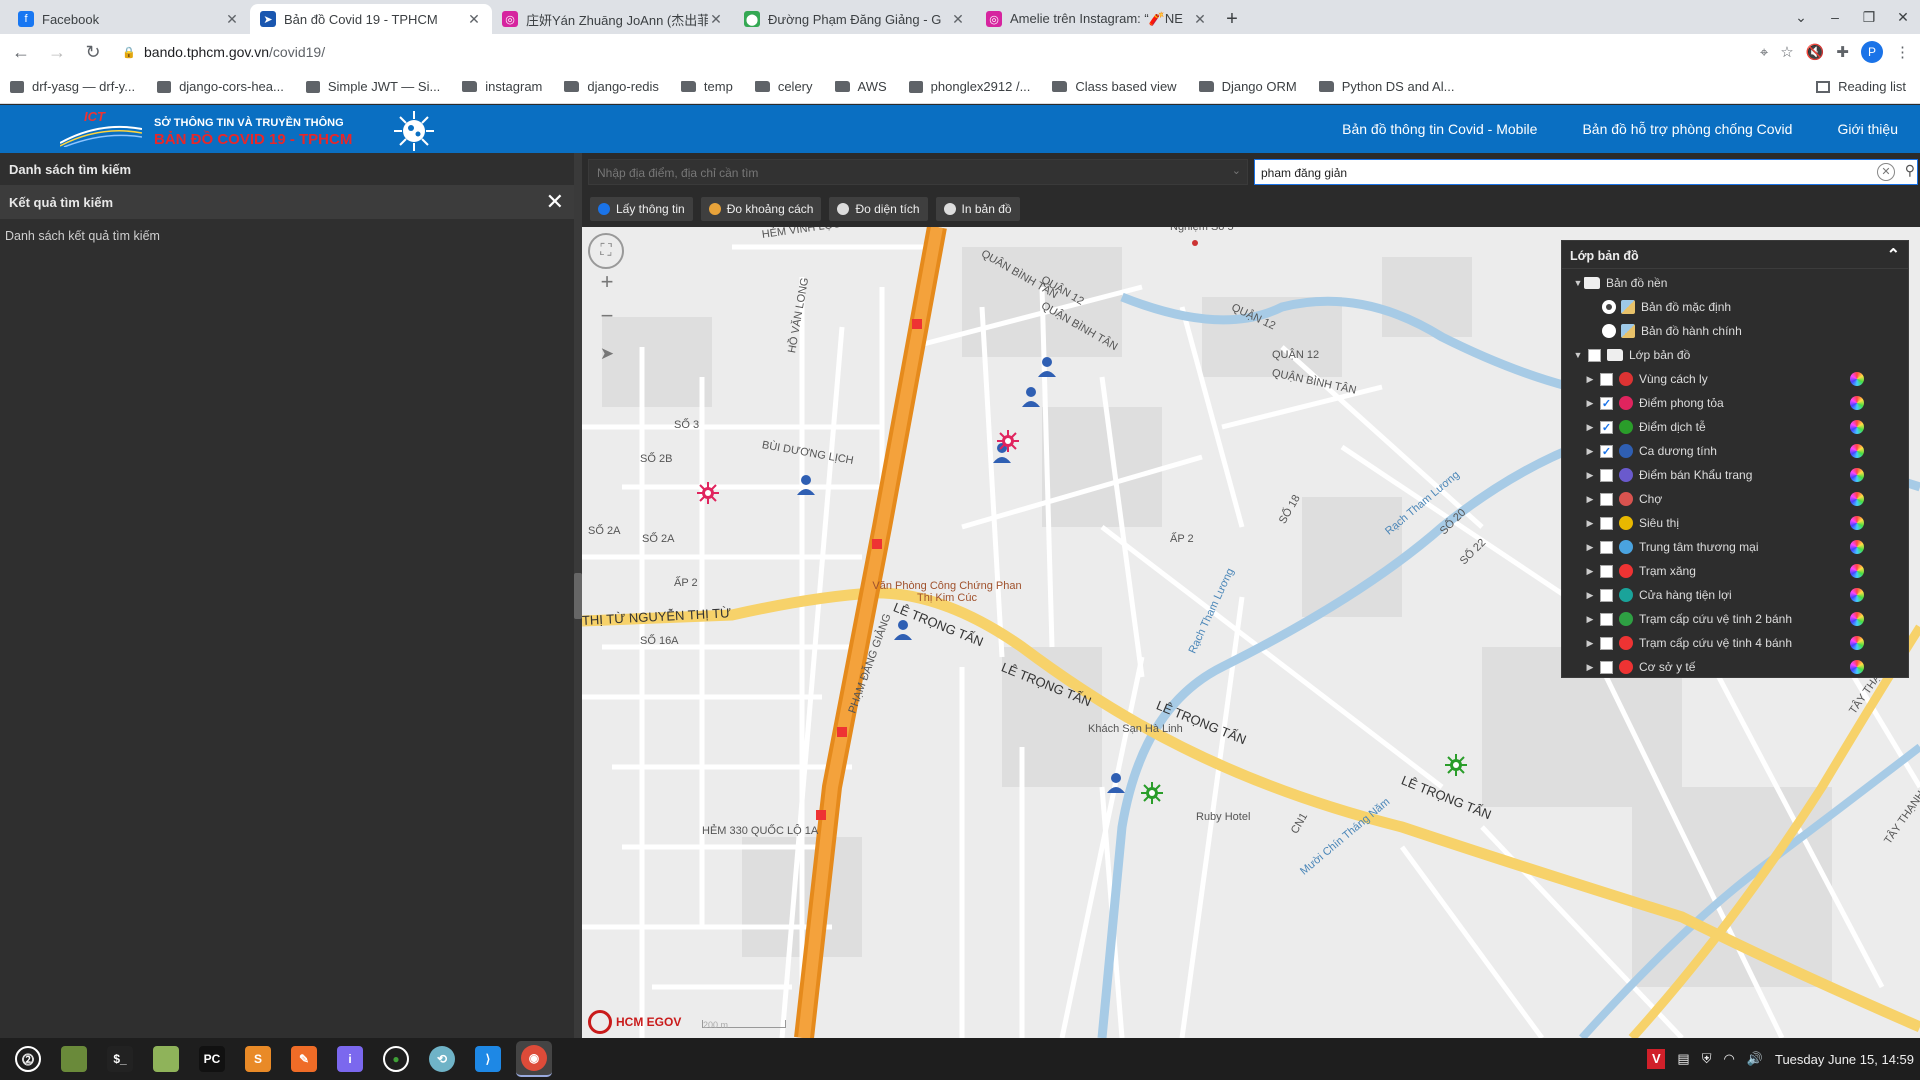 Image resolution: width=1920 pixels, height=1080 pixels. I want to click on clock: Tuesday June 15, 14:59, so click(1844, 1059).